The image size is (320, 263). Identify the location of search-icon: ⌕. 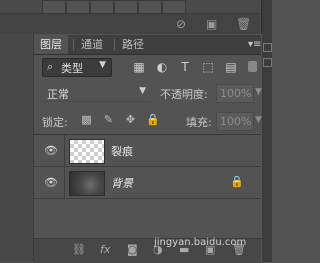
(50, 66).